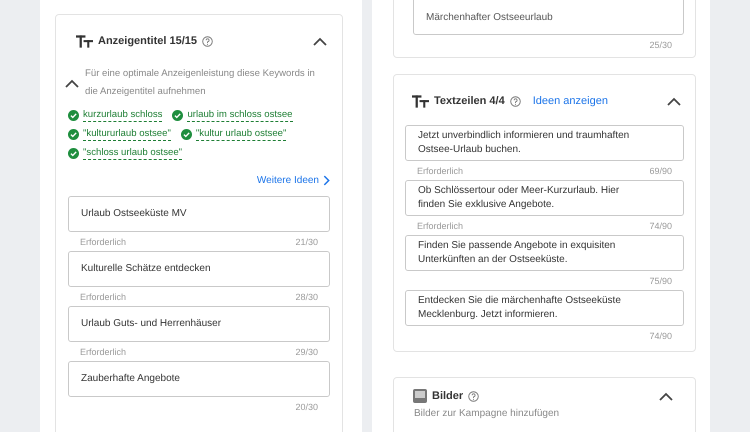 The image size is (750, 432). What do you see at coordinates (132, 153) in the screenshot?
I see `keyword-link: "schloss urlaub ostsee"` at bounding box center [132, 153].